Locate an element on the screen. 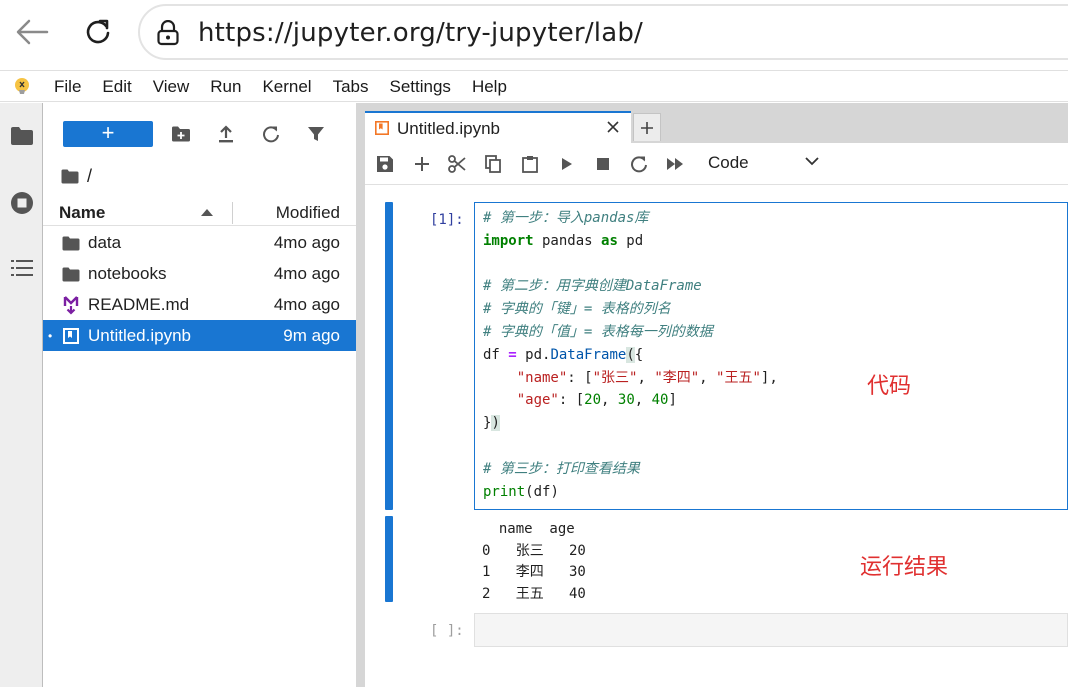 This screenshot has height=687, width=1068. code-line: # 第一步：导入pandas库 is located at coordinates (566, 218).